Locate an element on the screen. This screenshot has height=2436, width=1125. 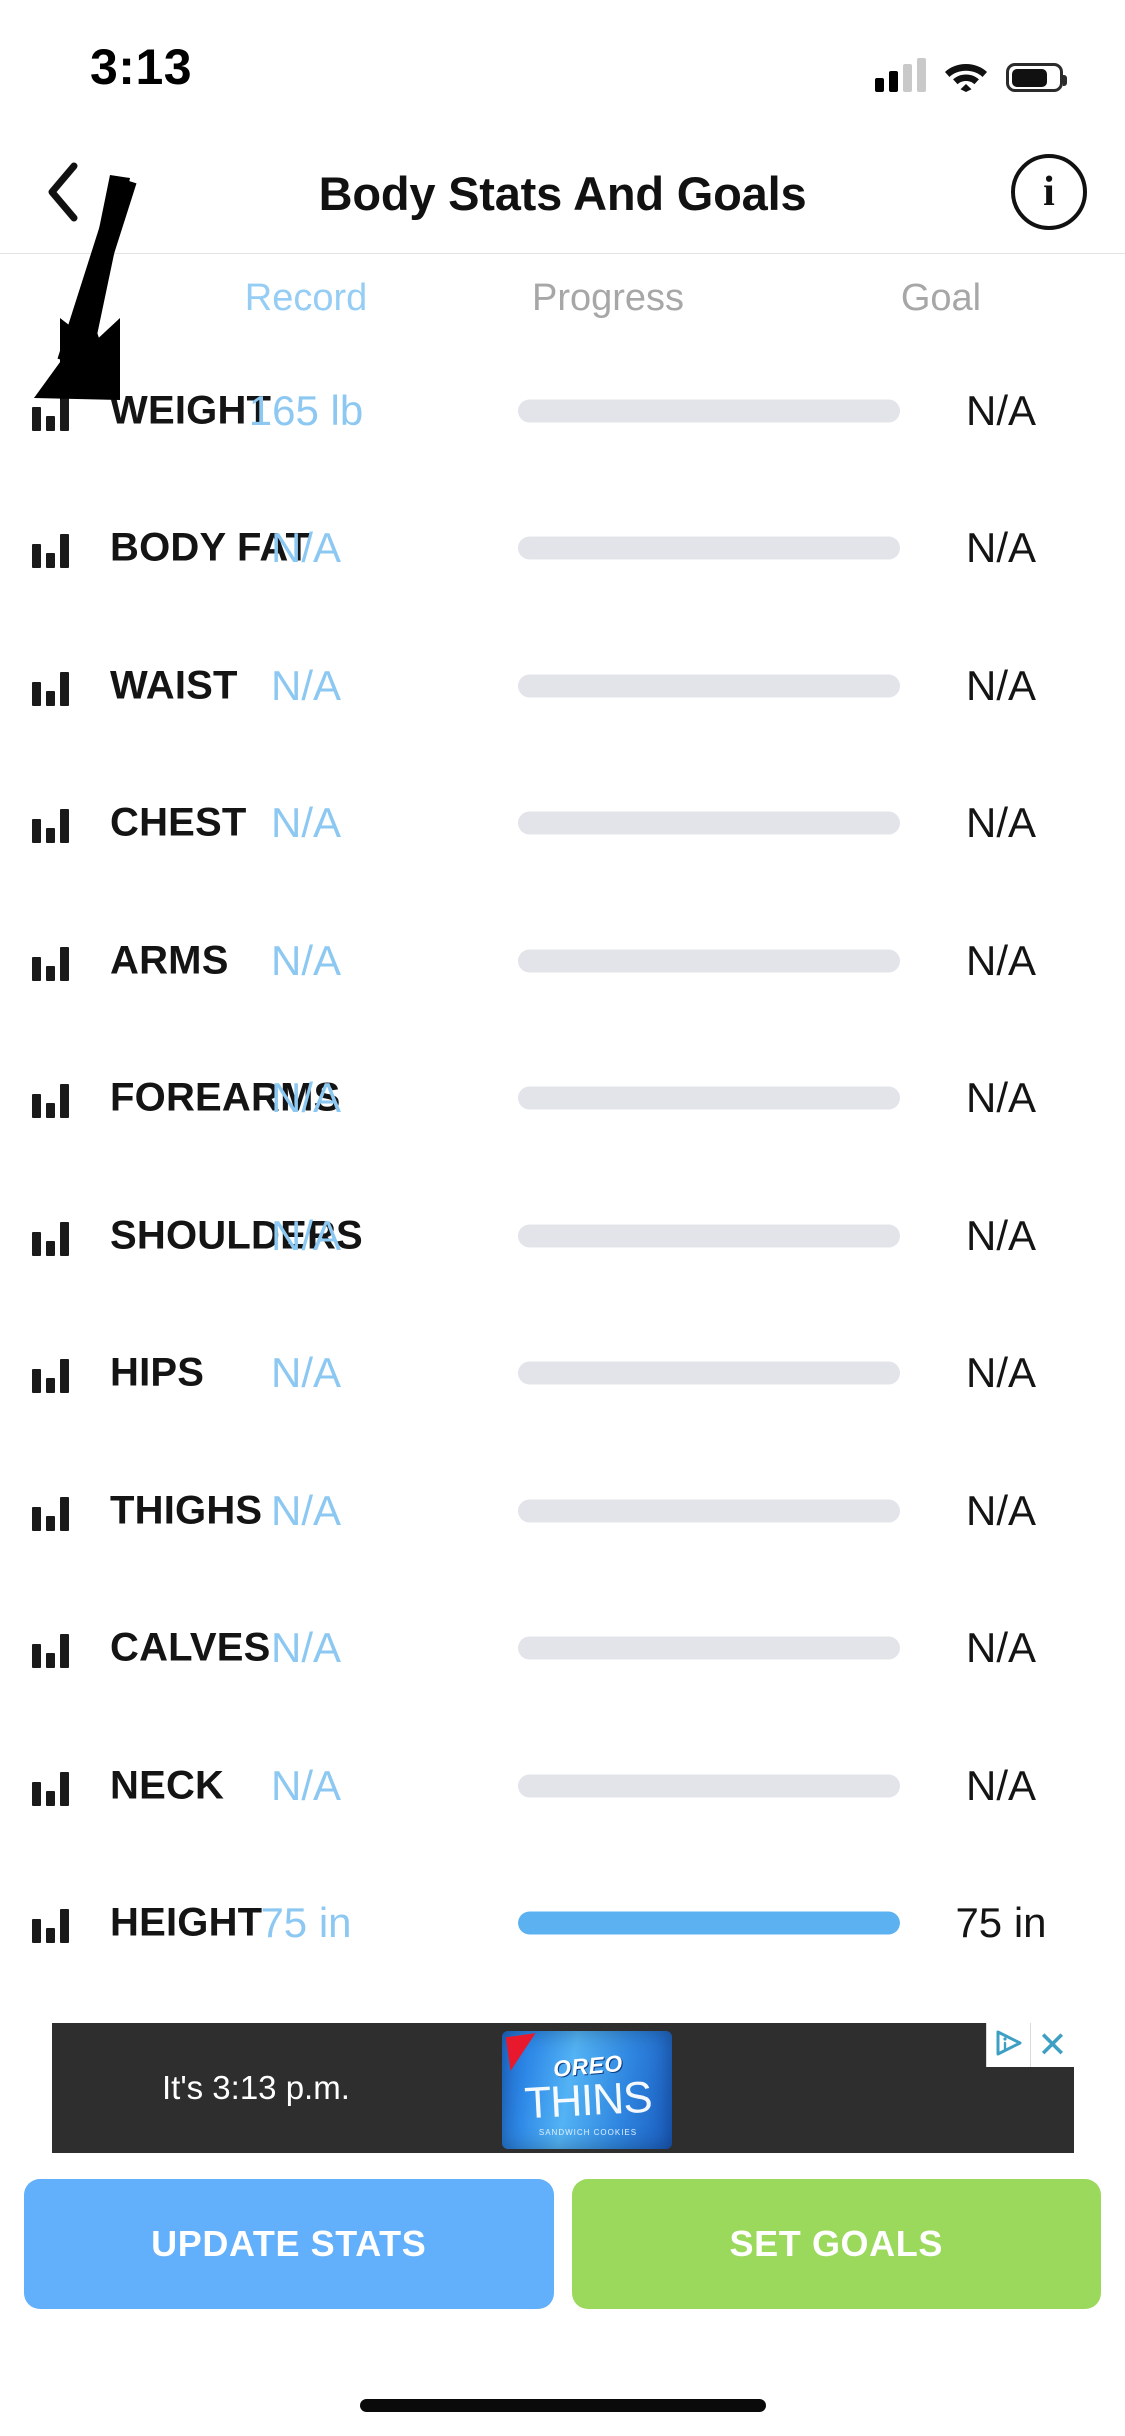
ad-close-button: ✕ is located at coordinates (1052, 2045).